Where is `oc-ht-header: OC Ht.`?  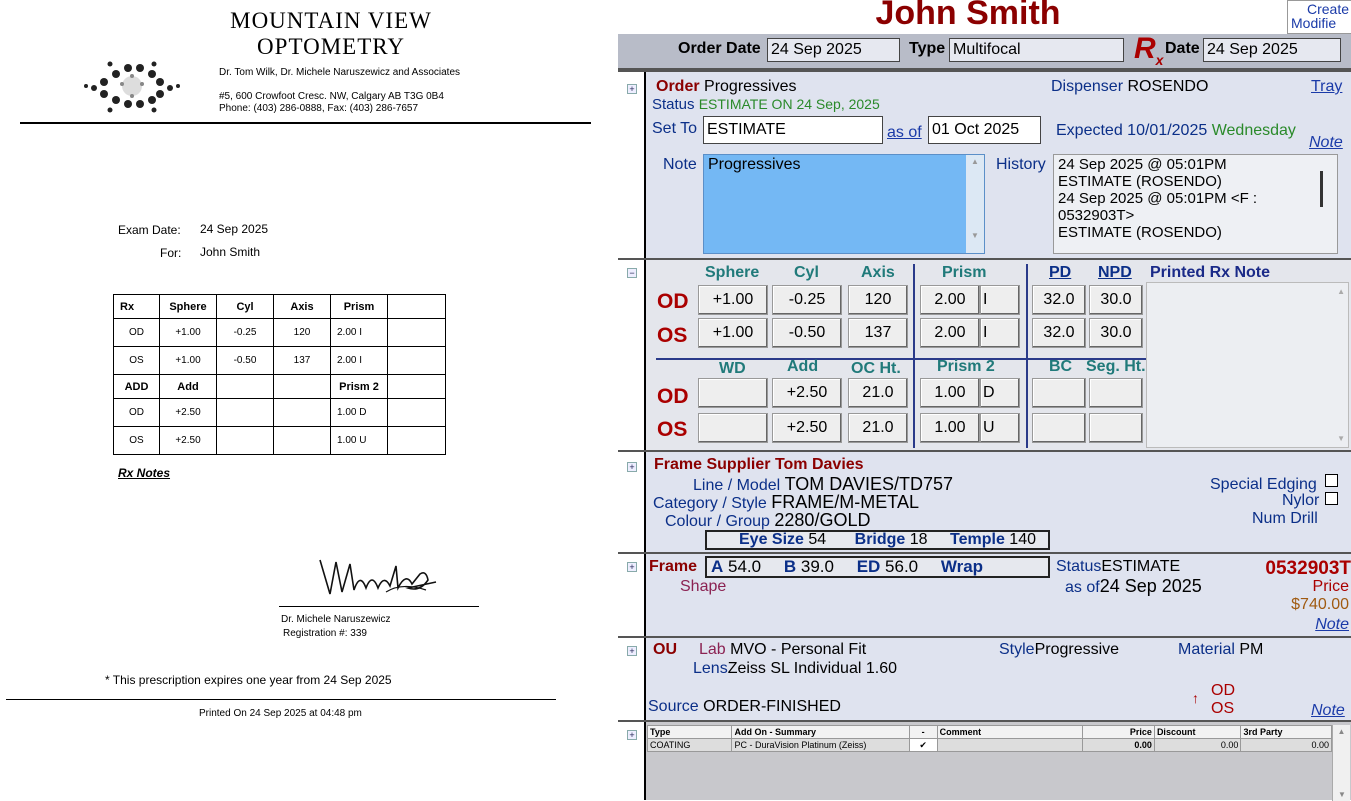
oc-ht-header: OC Ht. is located at coordinates (876, 368).